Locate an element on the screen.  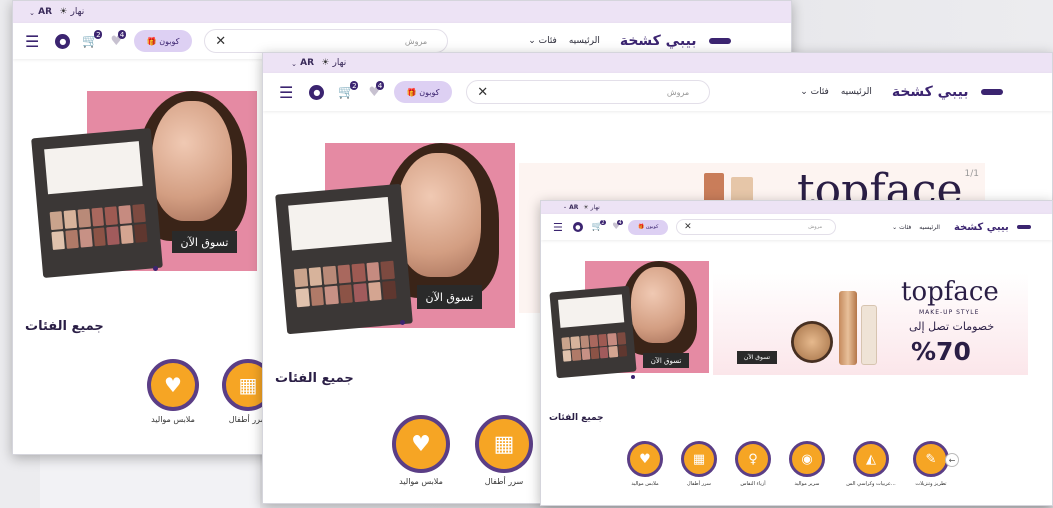
category-label: ملابس مواليد is located at coordinates (421, 481).